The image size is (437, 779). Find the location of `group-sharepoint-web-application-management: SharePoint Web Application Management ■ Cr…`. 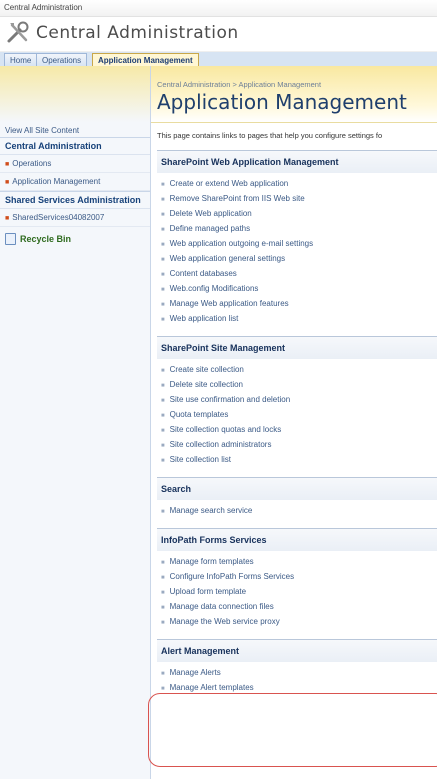

group-sharepoint-web-application-management: SharePoint Web Application Management ■ Cr… is located at coordinates (297, 238).